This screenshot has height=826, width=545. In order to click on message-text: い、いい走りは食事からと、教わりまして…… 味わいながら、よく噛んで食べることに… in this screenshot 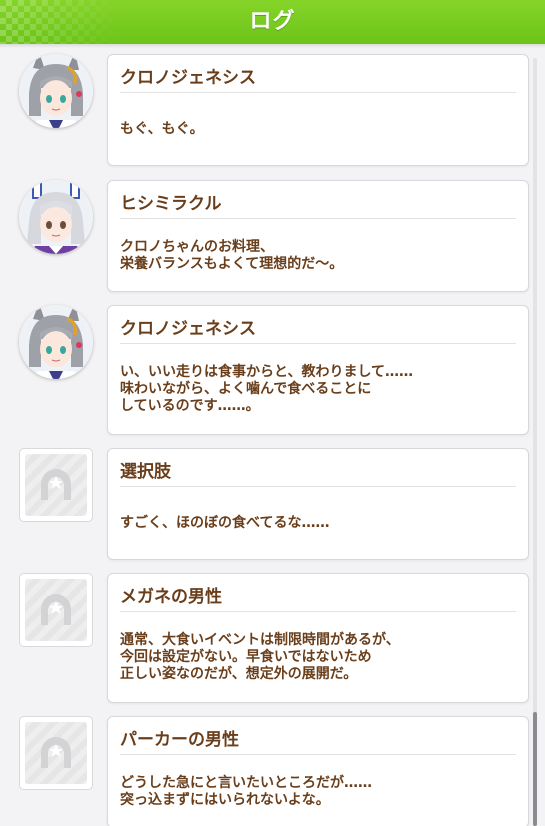, I will do `click(267, 389)`.